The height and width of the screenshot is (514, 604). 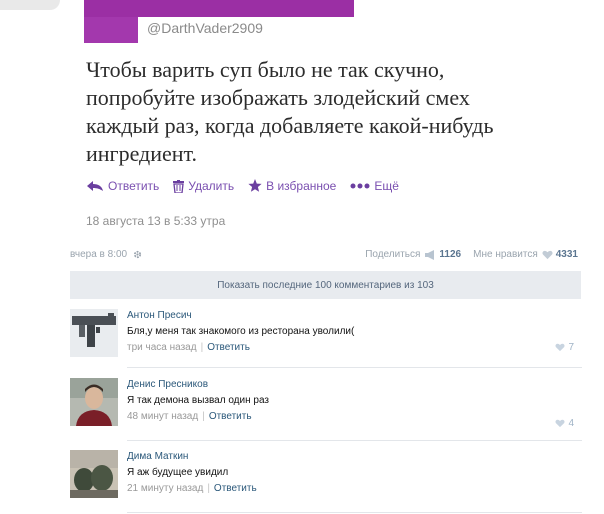 I want to click on share-button: Поделиться 1126, so click(x=413, y=254).